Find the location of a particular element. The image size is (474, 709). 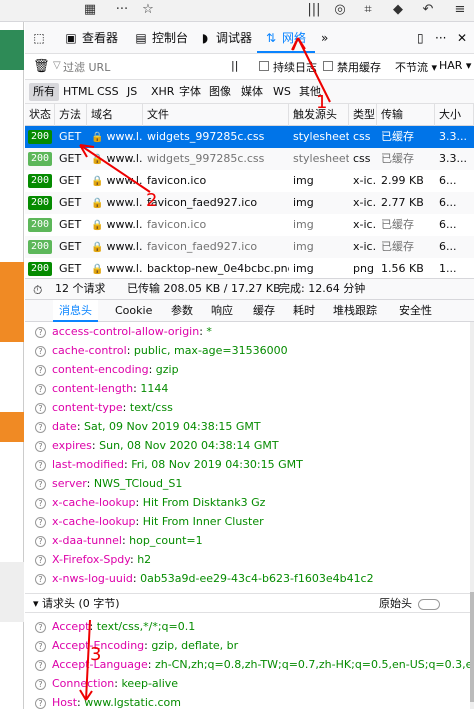

annotation-label-1: 1 is located at coordinates (321, 102).